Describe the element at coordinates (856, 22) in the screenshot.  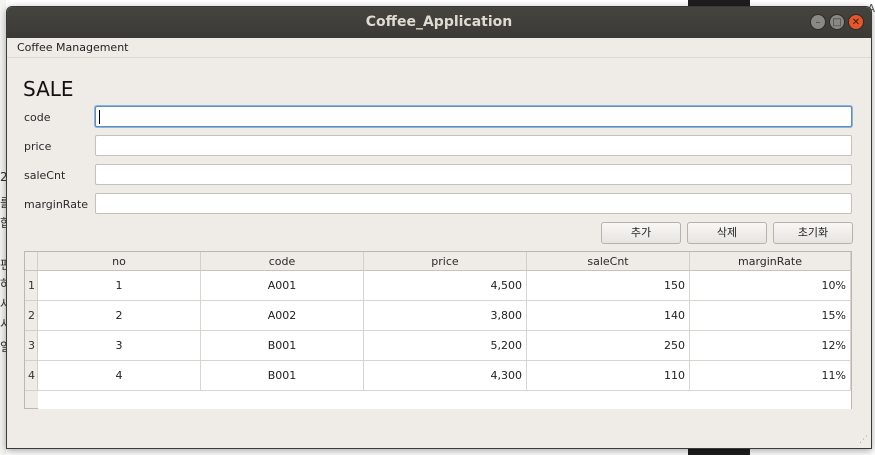
I see `close-button: ✕` at that location.